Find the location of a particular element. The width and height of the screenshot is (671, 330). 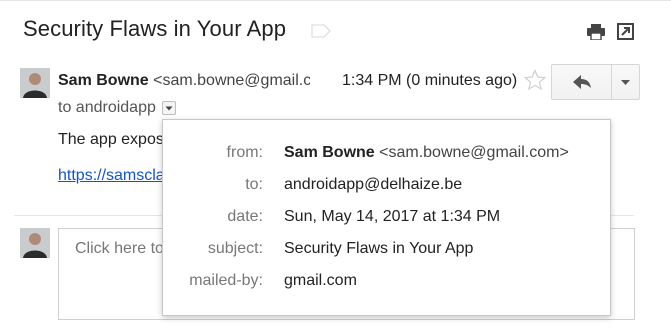

reply-button is located at coordinates (581, 82).